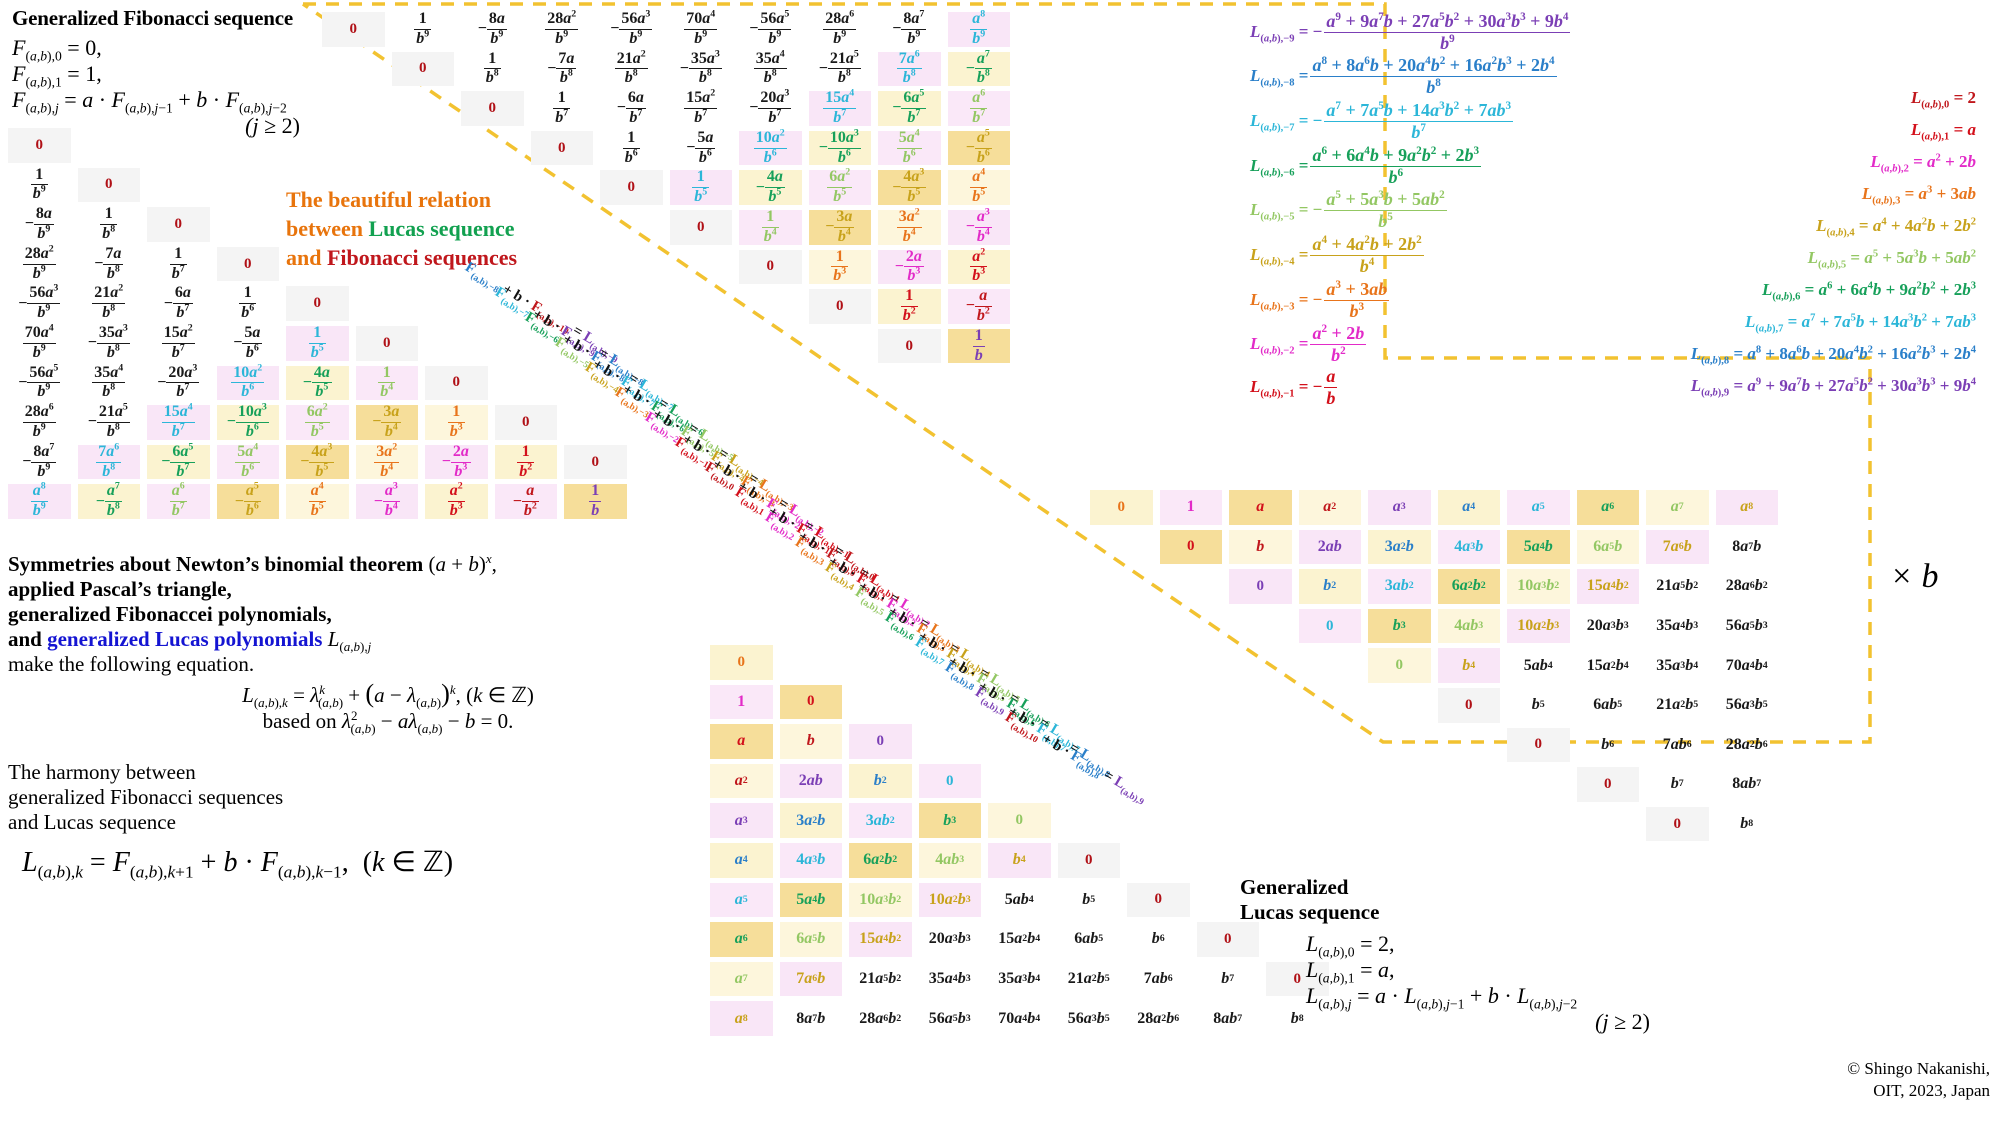  What do you see at coordinates (1914, 576) in the screenshot?
I see `times-b-label: × b` at bounding box center [1914, 576].